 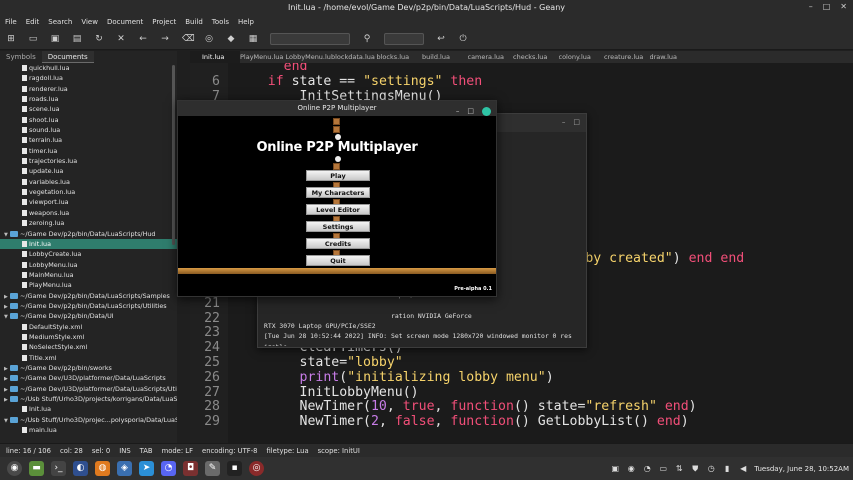 I want to click on tab-draw-lua: draw.lua, so click(x=673, y=57).